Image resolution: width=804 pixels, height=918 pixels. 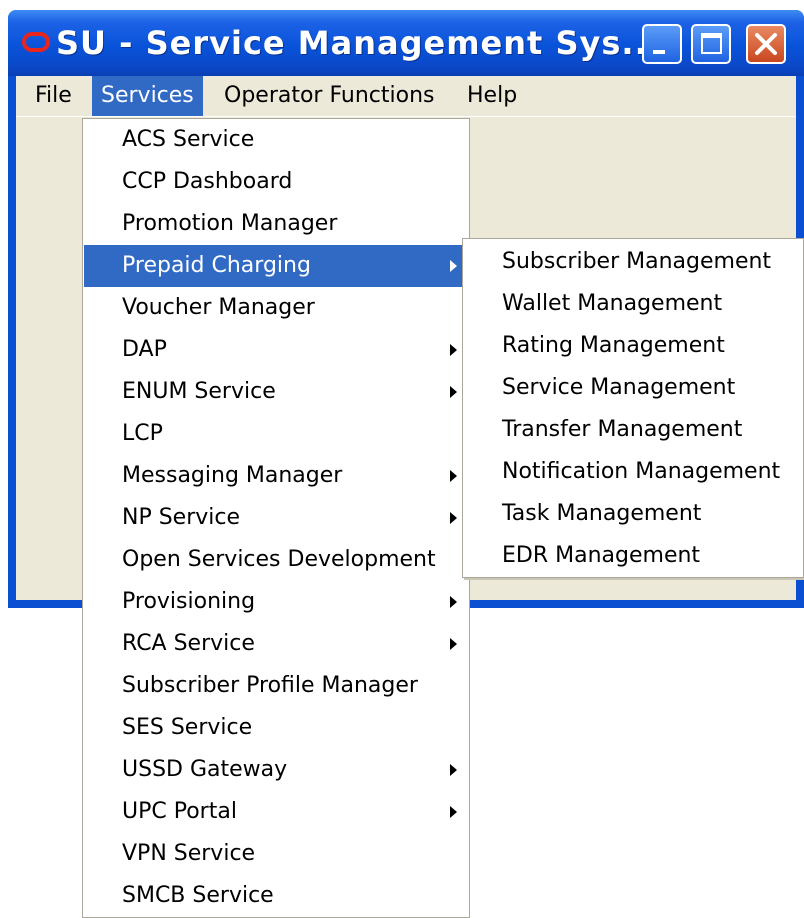 I want to click on menu-item-label: SMCB Service, so click(x=198, y=895).